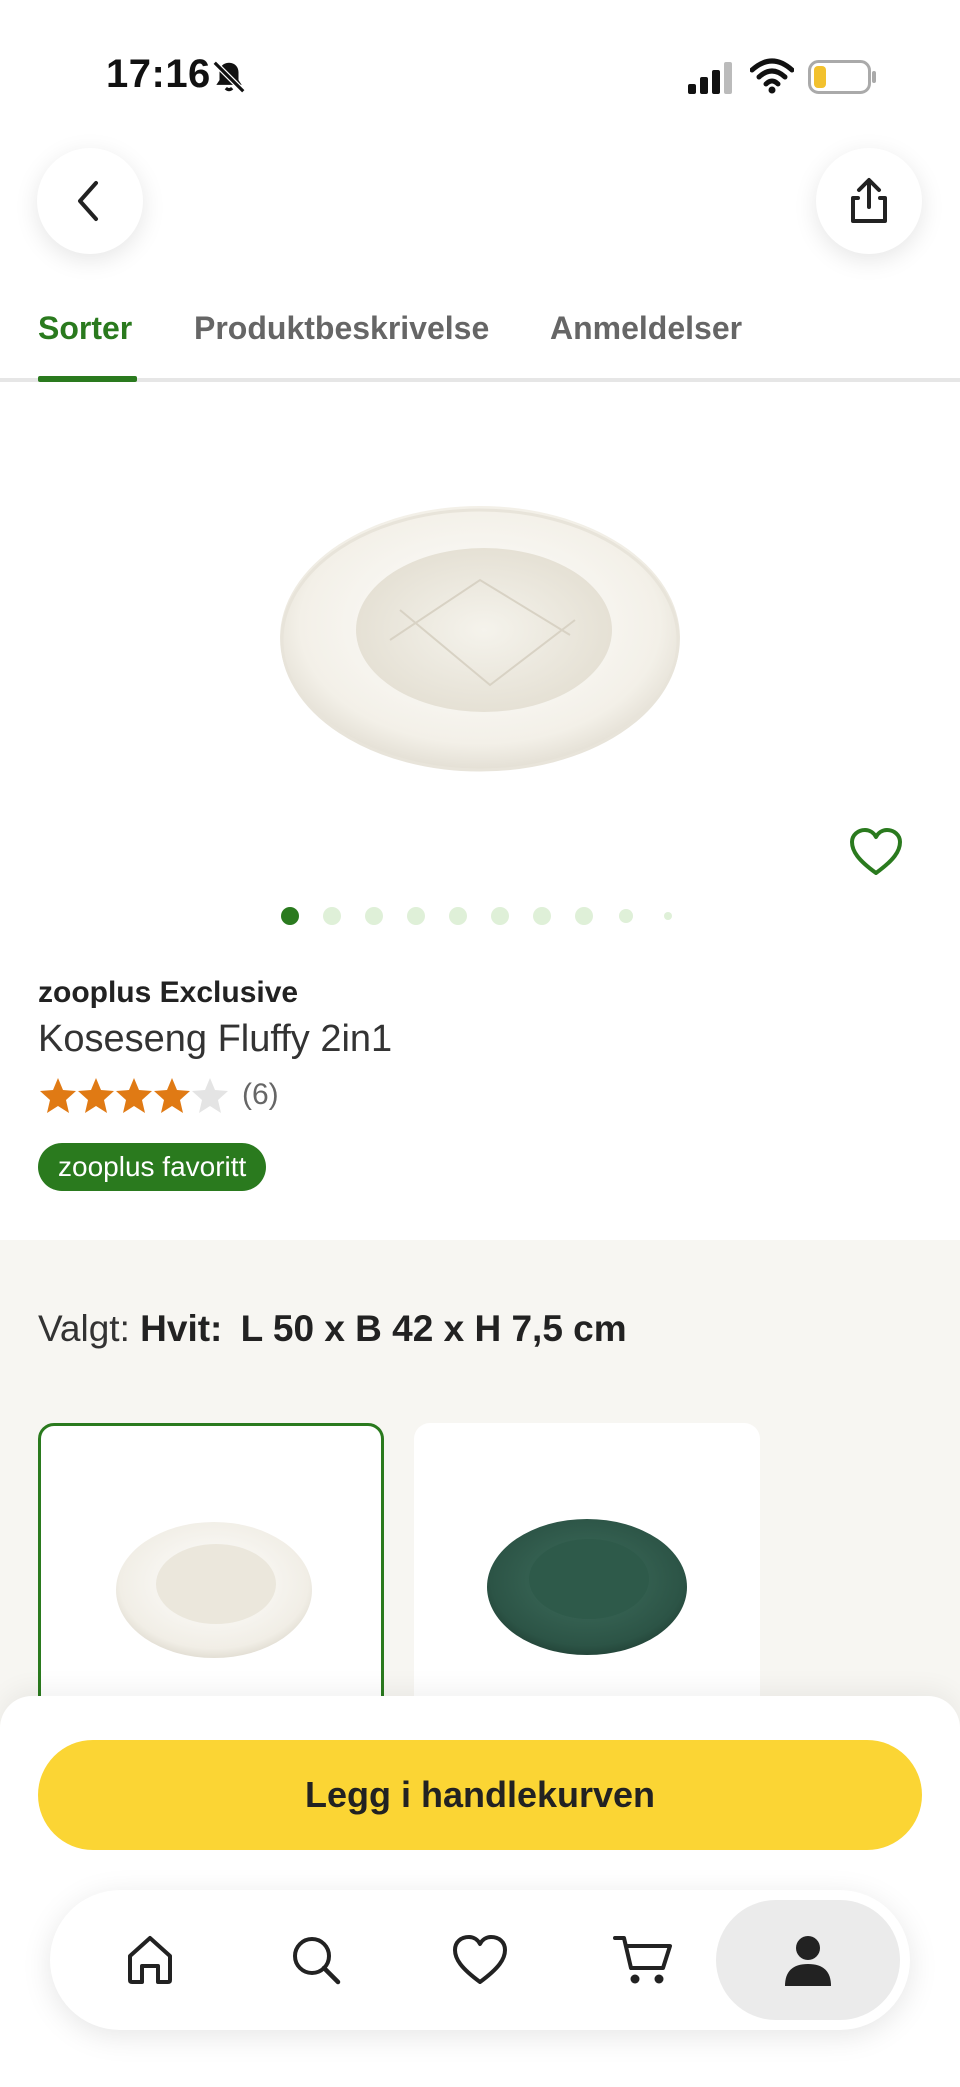 Image resolution: width=960 pixels, height=2087 pixels. I want to click on nav-favorites, so click(480, 1960).